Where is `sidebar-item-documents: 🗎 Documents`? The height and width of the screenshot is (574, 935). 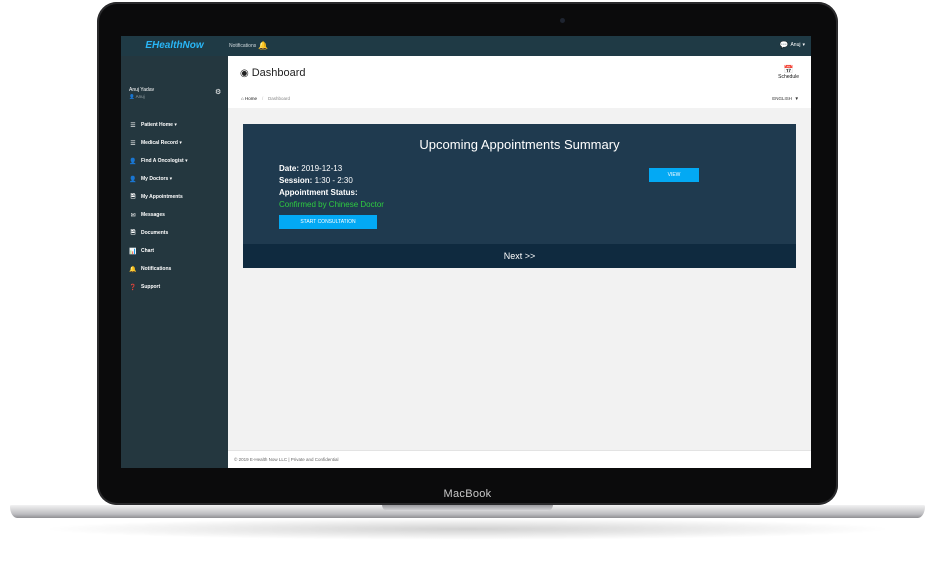 sidebar-item-documents: 🗎 Documents is located at coordinates (177, 233).